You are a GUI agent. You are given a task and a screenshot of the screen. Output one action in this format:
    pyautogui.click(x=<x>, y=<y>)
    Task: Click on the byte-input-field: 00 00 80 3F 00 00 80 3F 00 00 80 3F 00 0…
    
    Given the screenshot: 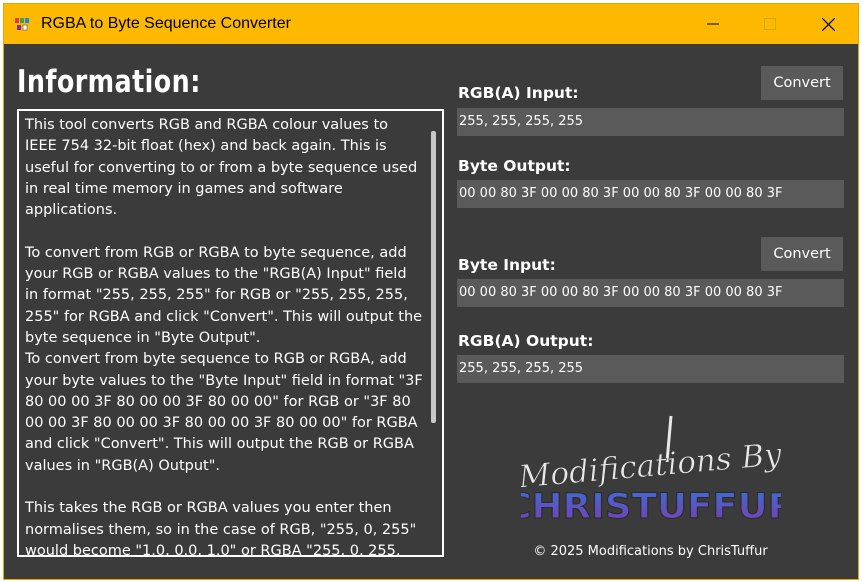 What is the action you would take?
    pyautogui.click(x=650, y=293)
    